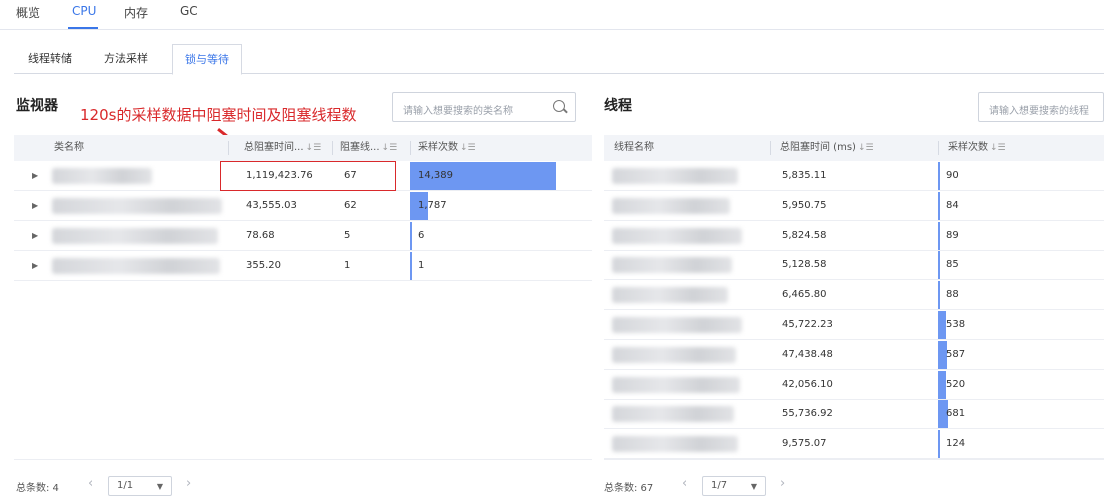 The height and width of the screenshot is (500, 1104). Describe the element at coordinates (854, 206) in the screenshot. I see `table-row: 5,950.75 84` at that location.